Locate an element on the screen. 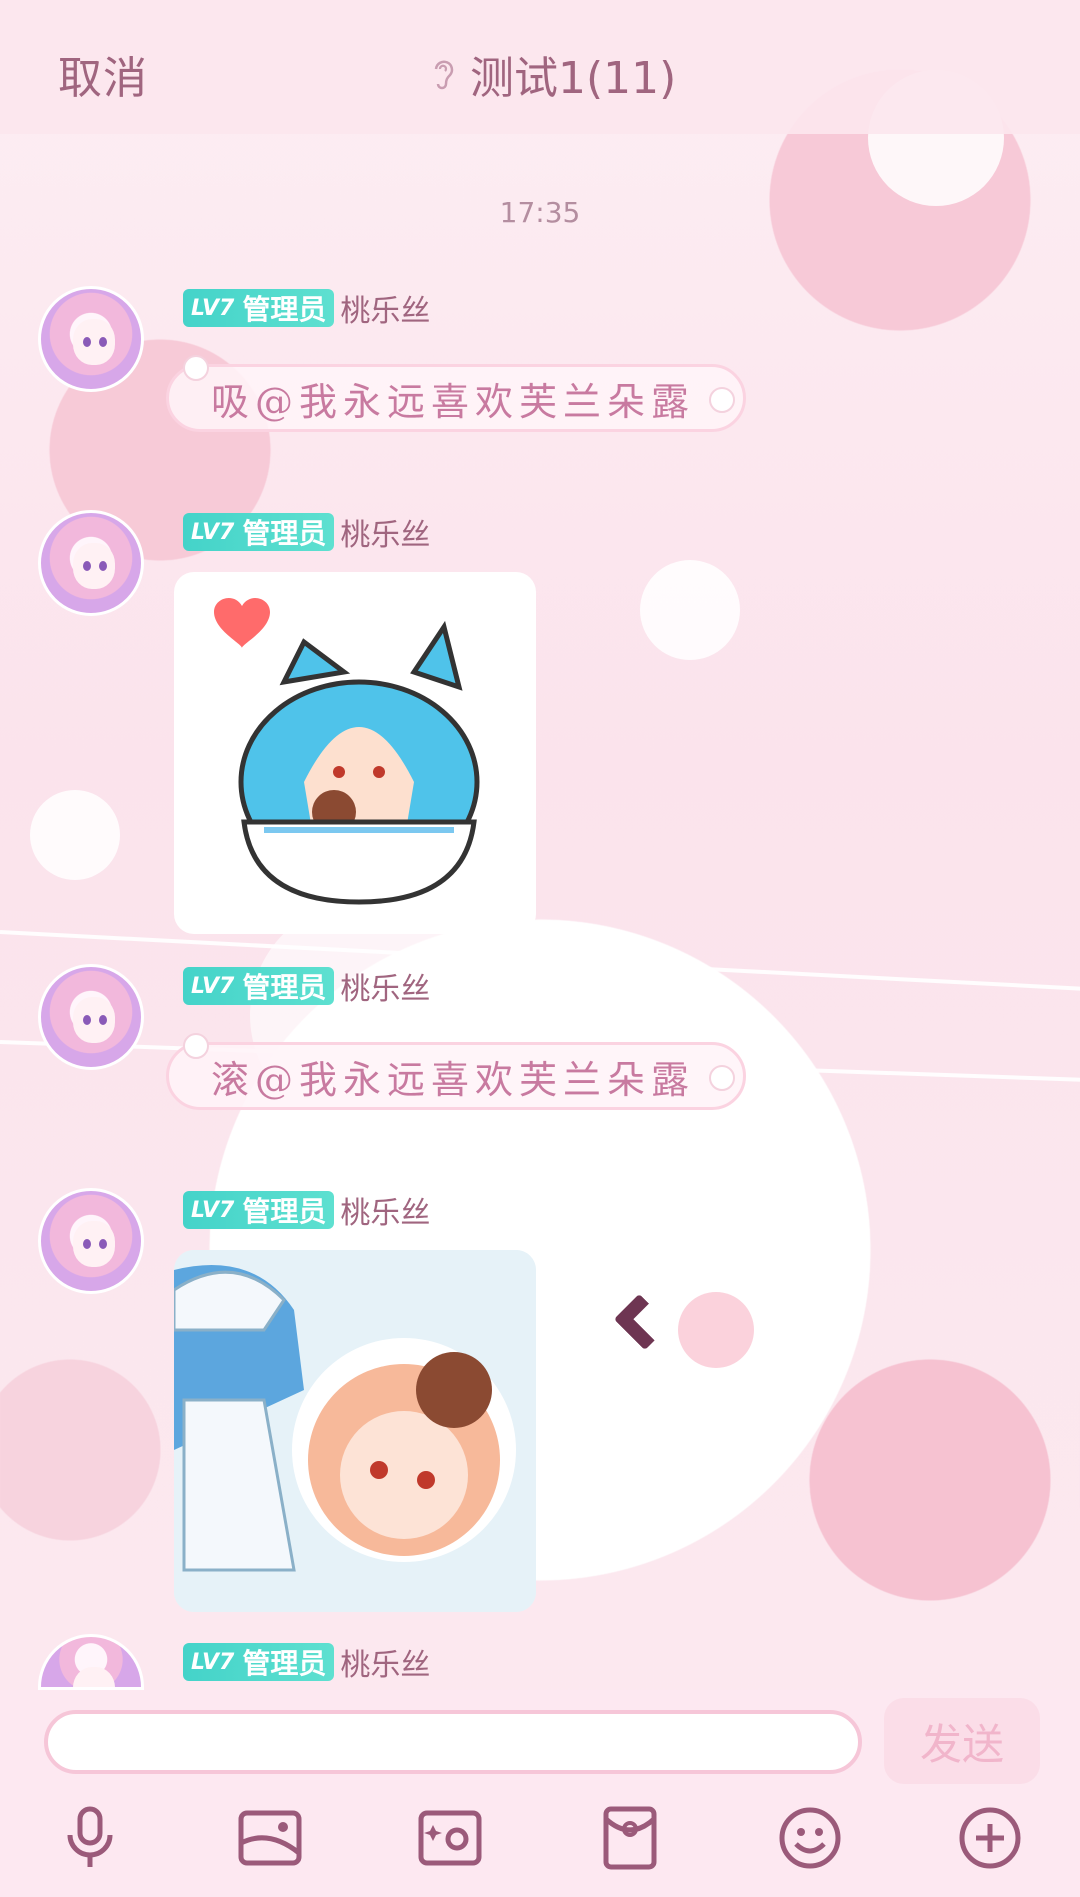 This screenshot has width=1080, height=1897. more-button is located at coordinates (990, 1838).